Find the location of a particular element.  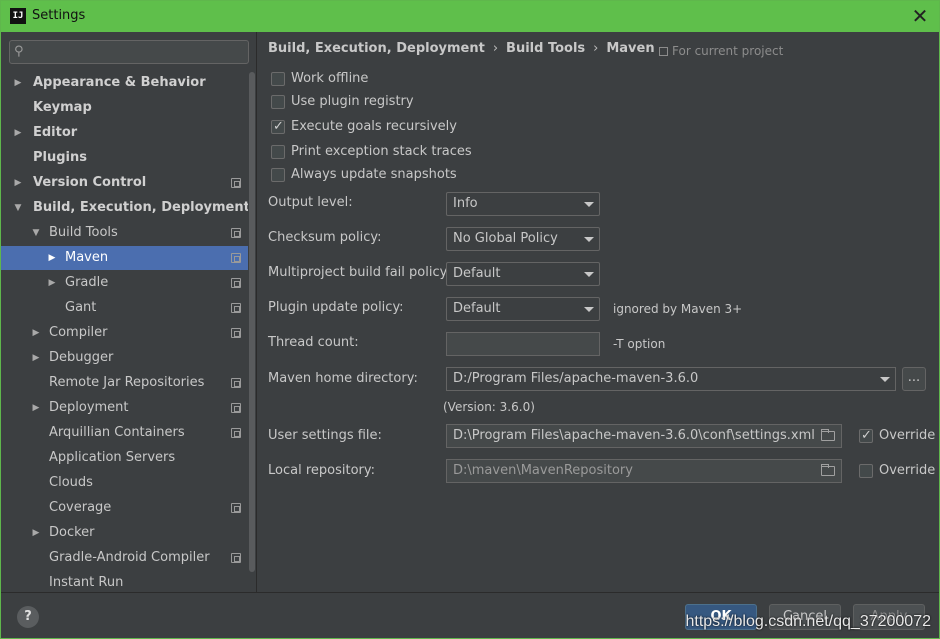

sidebar-item: ▶ Debugger is located at coordinates (125, 358).